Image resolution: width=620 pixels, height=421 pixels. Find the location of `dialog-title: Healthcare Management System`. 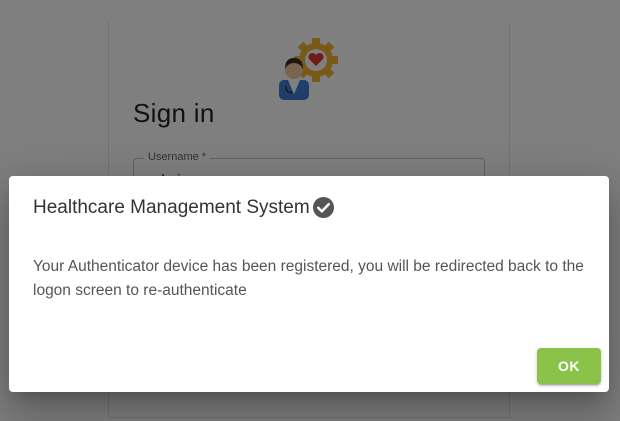

dialog-title: Healthcare Management System is located at coordinates (171, 207).